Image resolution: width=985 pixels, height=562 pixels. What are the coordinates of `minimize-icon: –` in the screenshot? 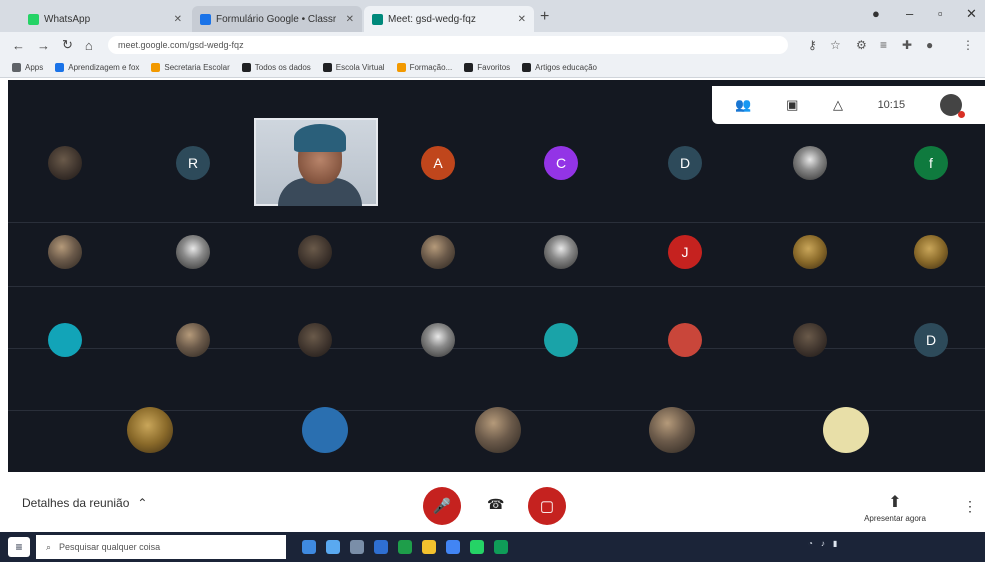 It's located at (909, 13).